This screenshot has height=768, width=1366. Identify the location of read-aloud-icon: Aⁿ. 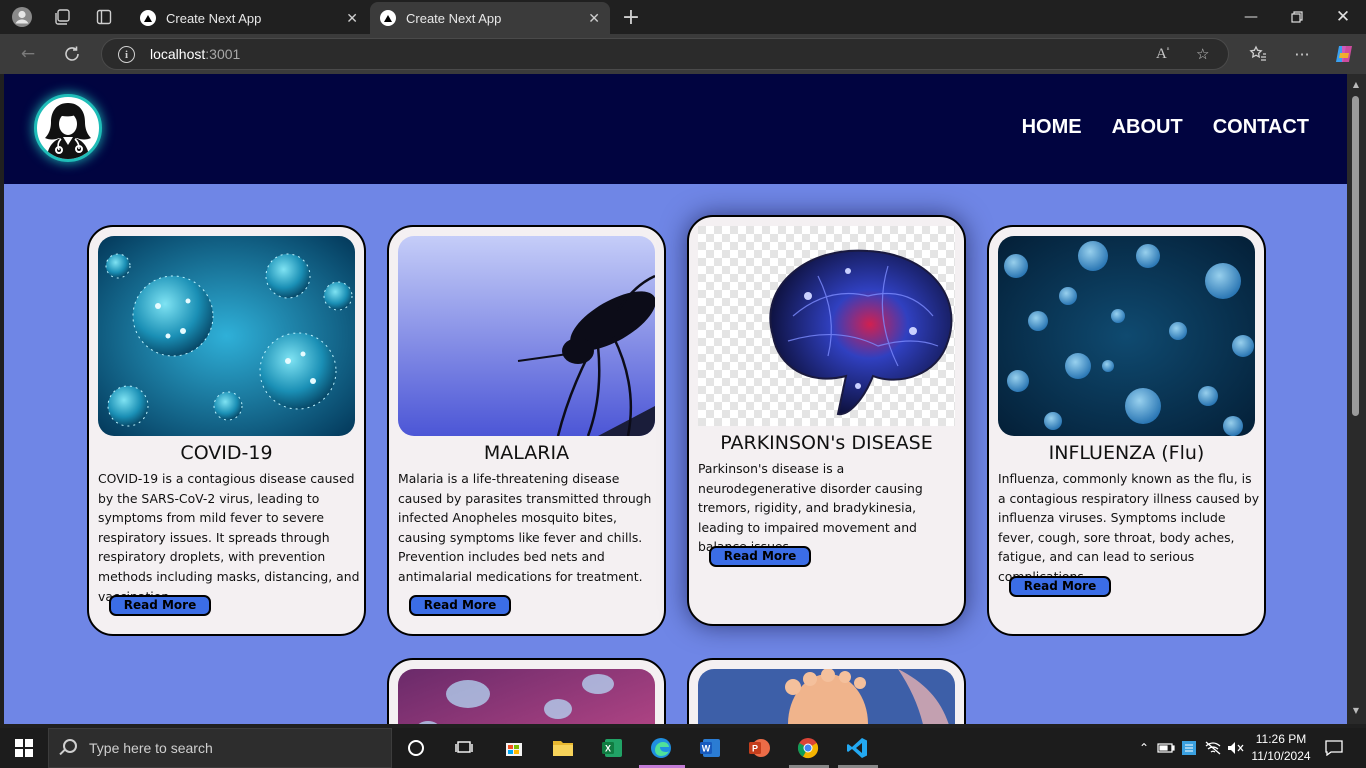
(1162, 54).